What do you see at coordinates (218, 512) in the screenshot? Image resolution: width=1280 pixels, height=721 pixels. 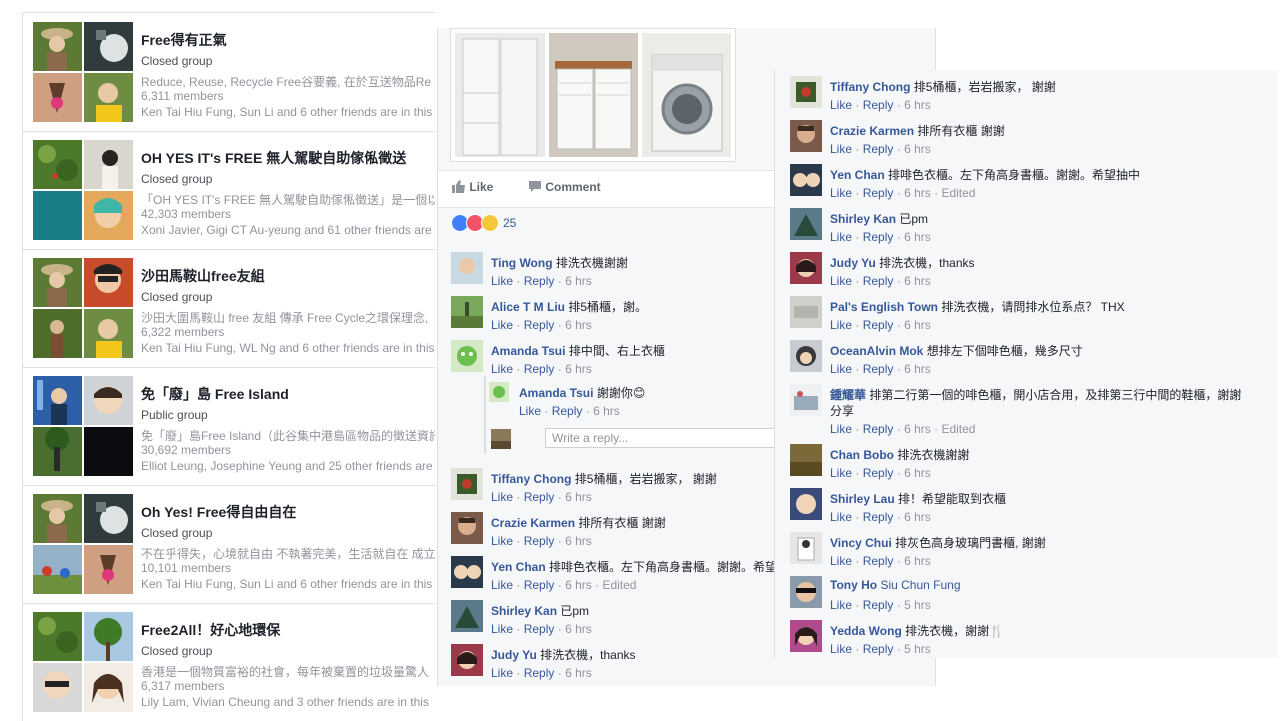 I see `group-name: Oh Yes! Free得自由自在` at bounding box center [218, 512].